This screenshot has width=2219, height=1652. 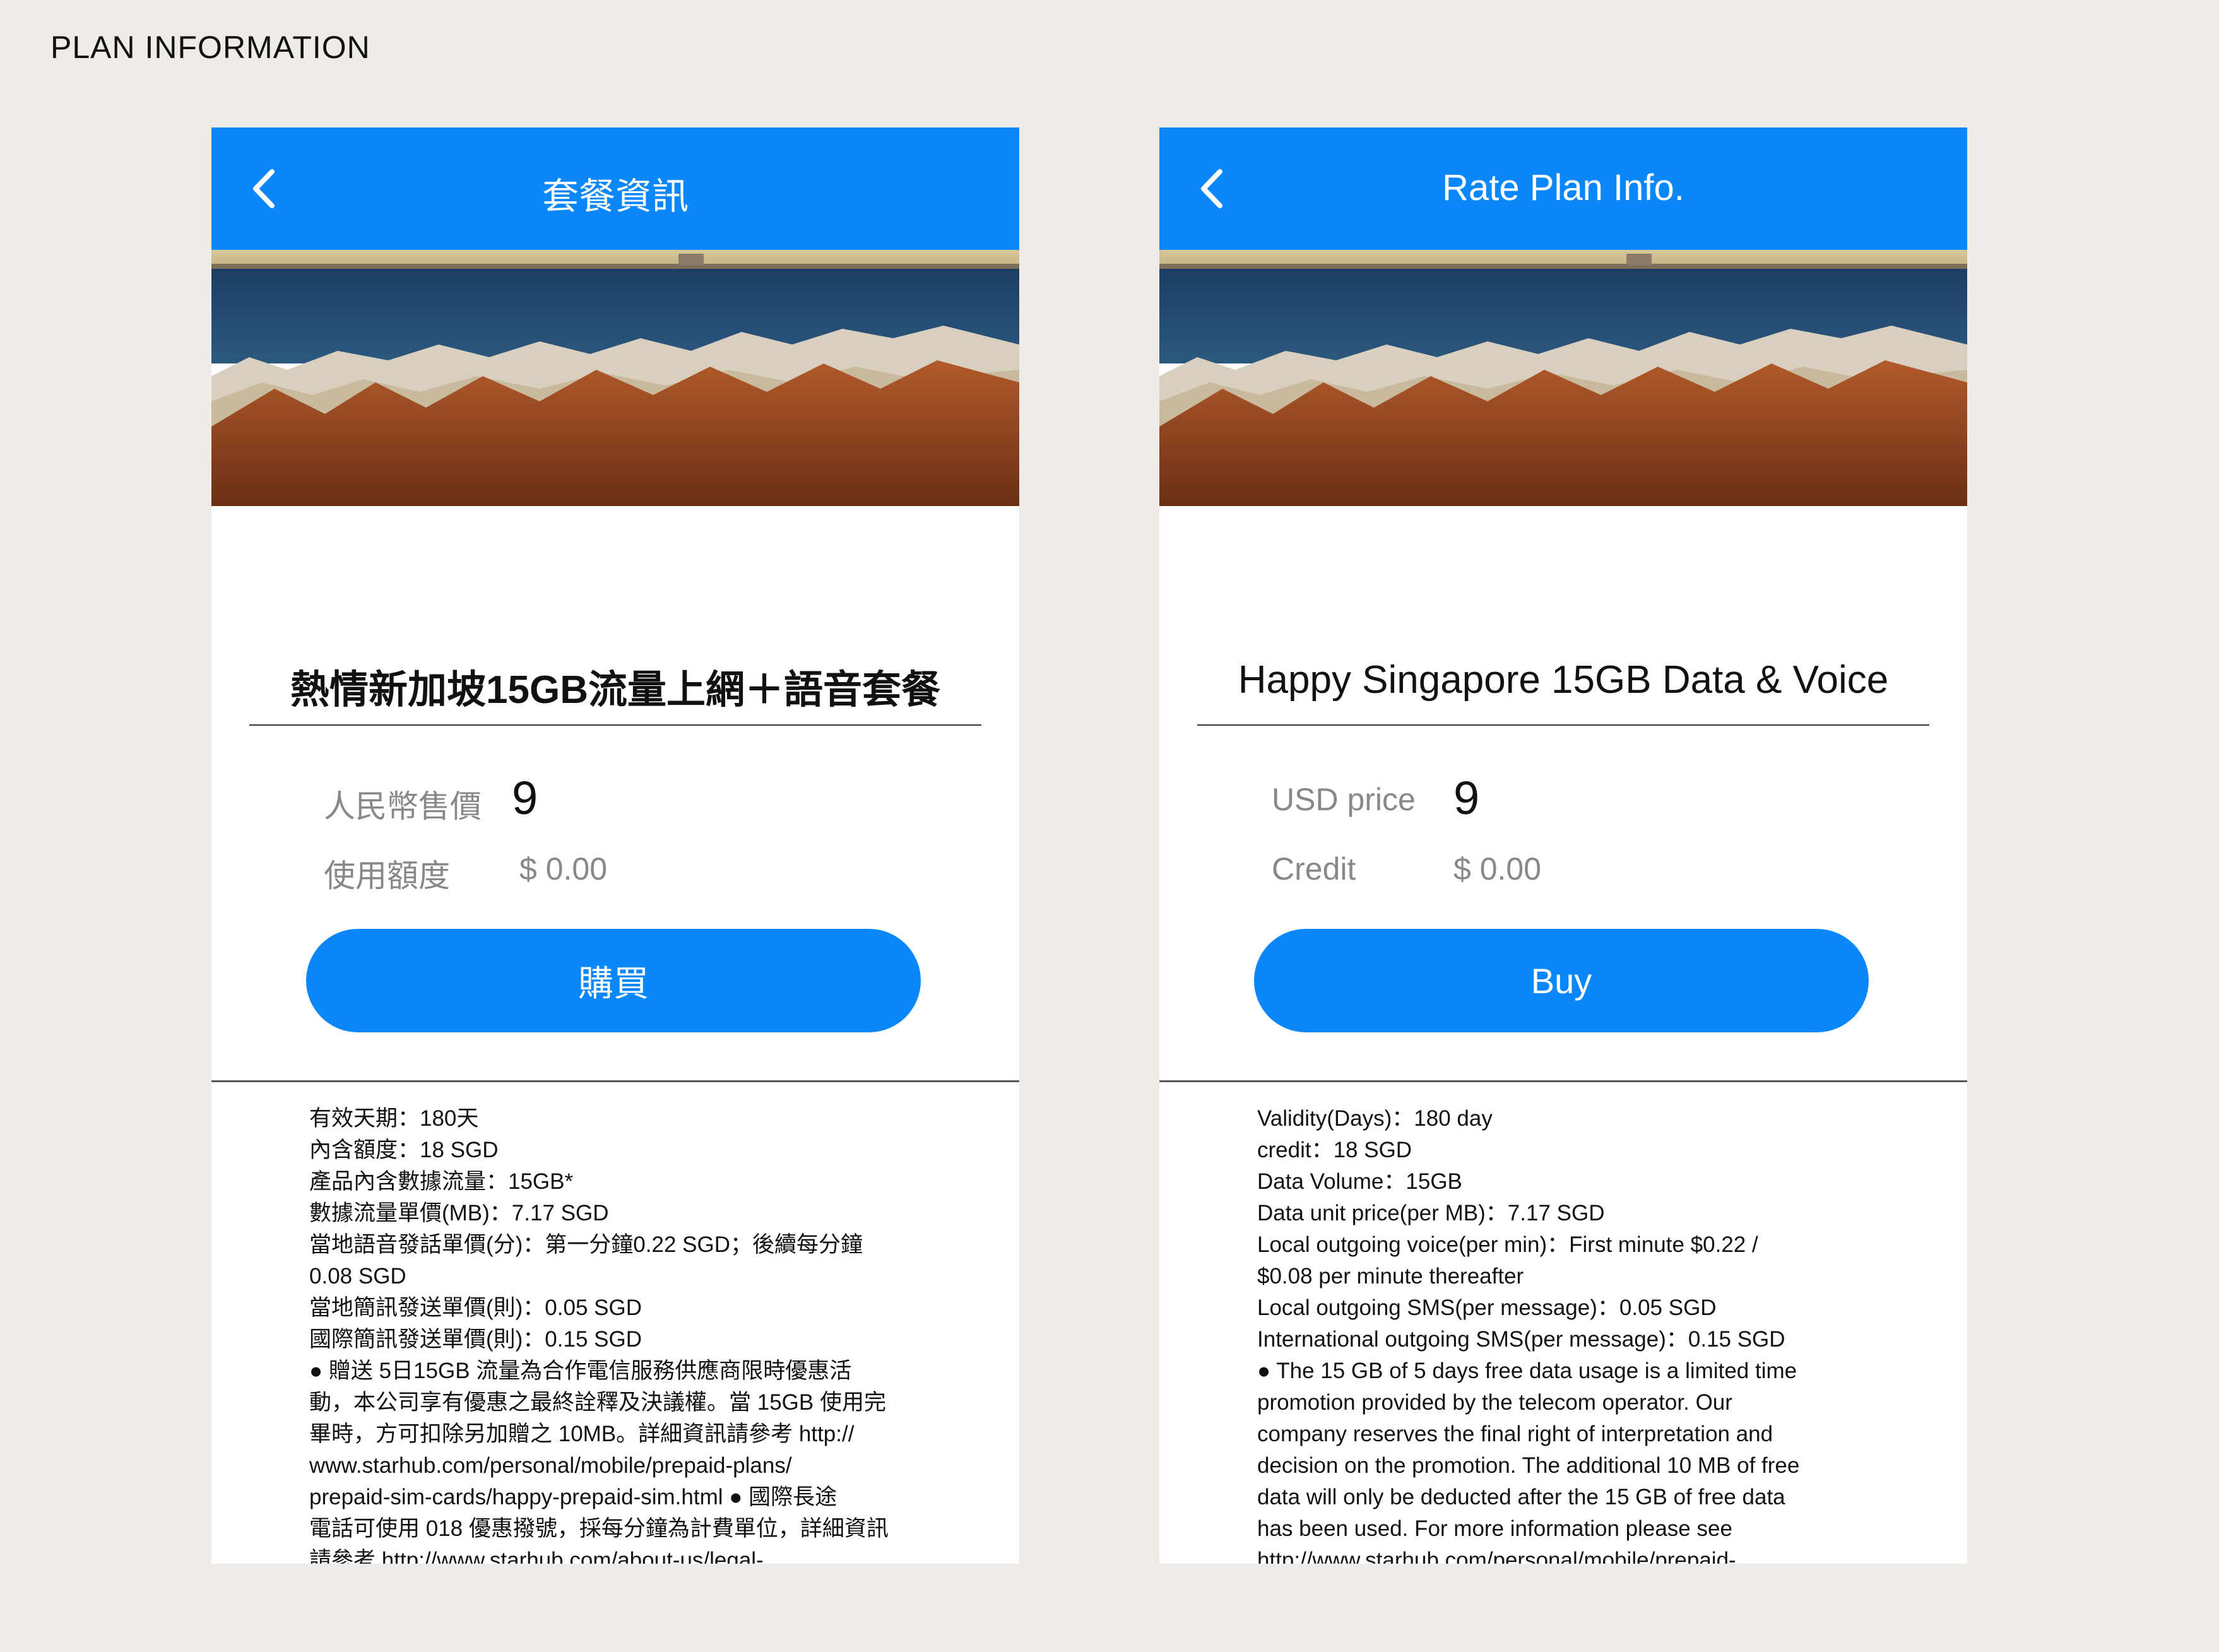 I want to click on price-label: 人民幣售價, so click(x=403, y=806).